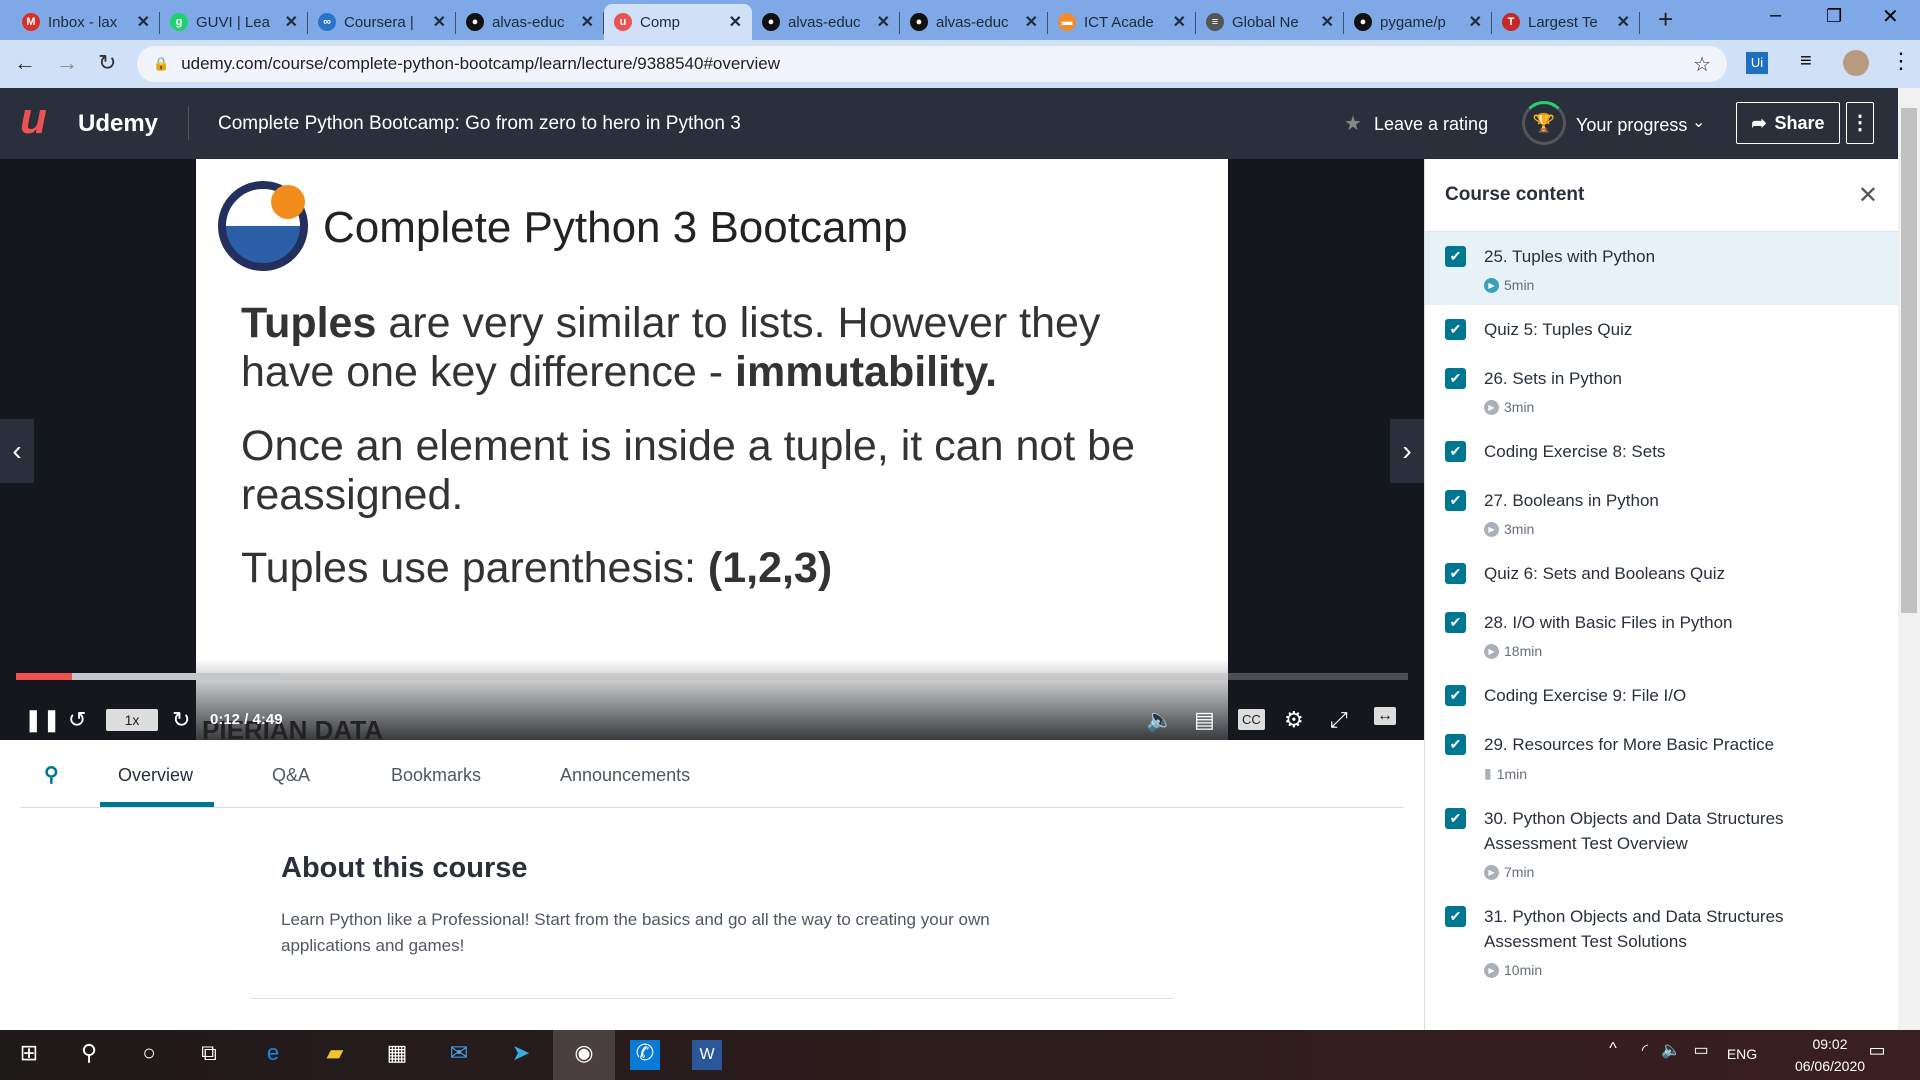  I want to click on edge-icon: e, so click(273, 1055).